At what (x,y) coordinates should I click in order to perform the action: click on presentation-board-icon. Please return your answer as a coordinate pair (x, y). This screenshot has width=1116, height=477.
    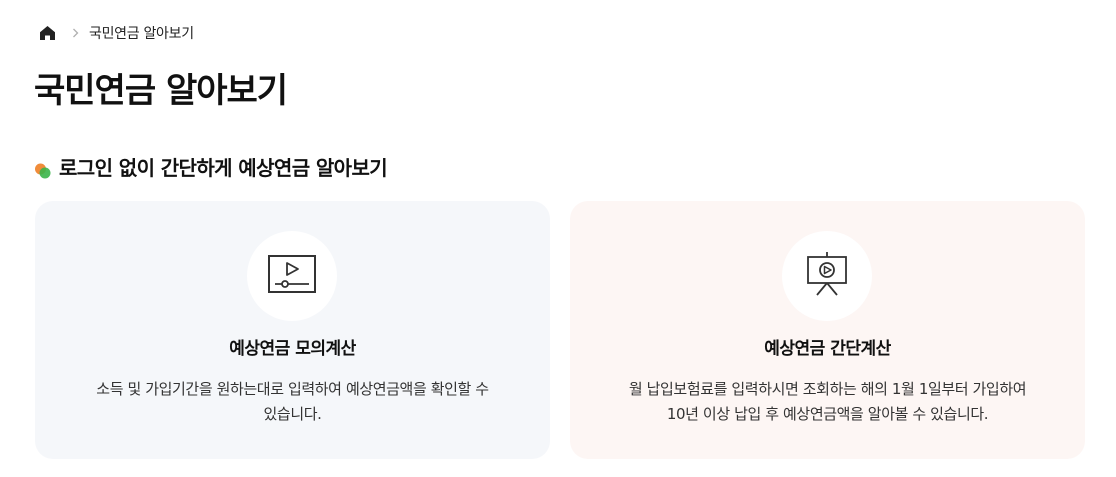
    Looking at the image, I should click on (827, 276).